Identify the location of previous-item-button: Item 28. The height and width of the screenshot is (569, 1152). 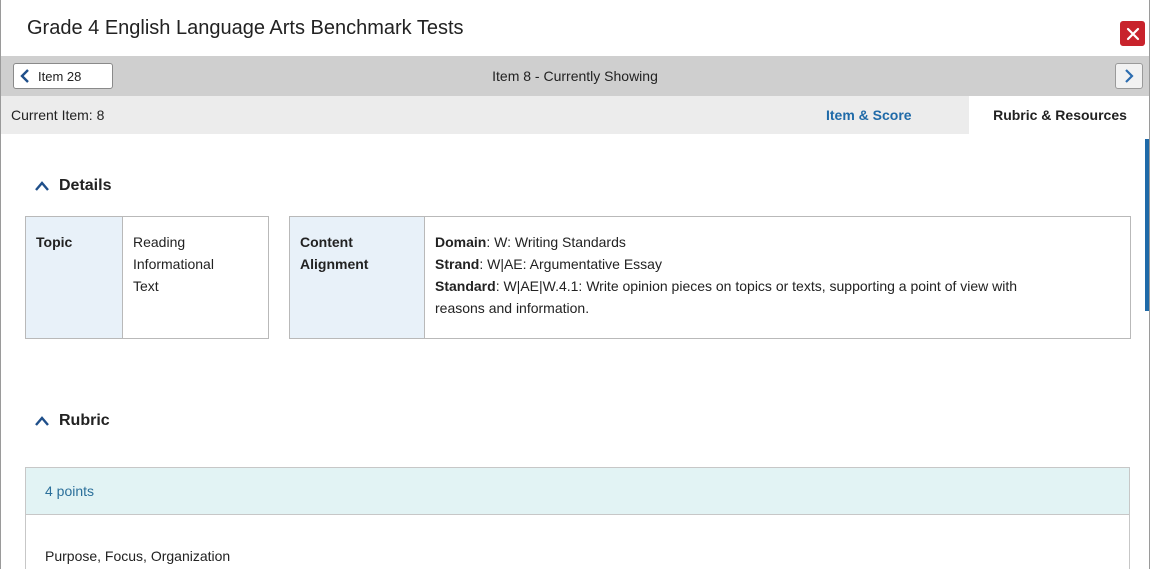
(63, 76).